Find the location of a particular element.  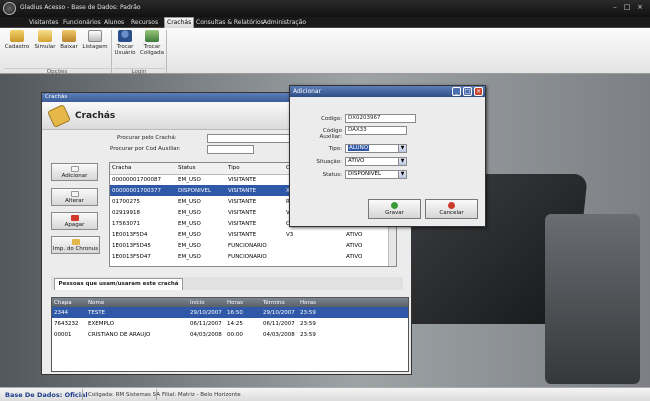

background-decoration is located at coordinates (592, 299).